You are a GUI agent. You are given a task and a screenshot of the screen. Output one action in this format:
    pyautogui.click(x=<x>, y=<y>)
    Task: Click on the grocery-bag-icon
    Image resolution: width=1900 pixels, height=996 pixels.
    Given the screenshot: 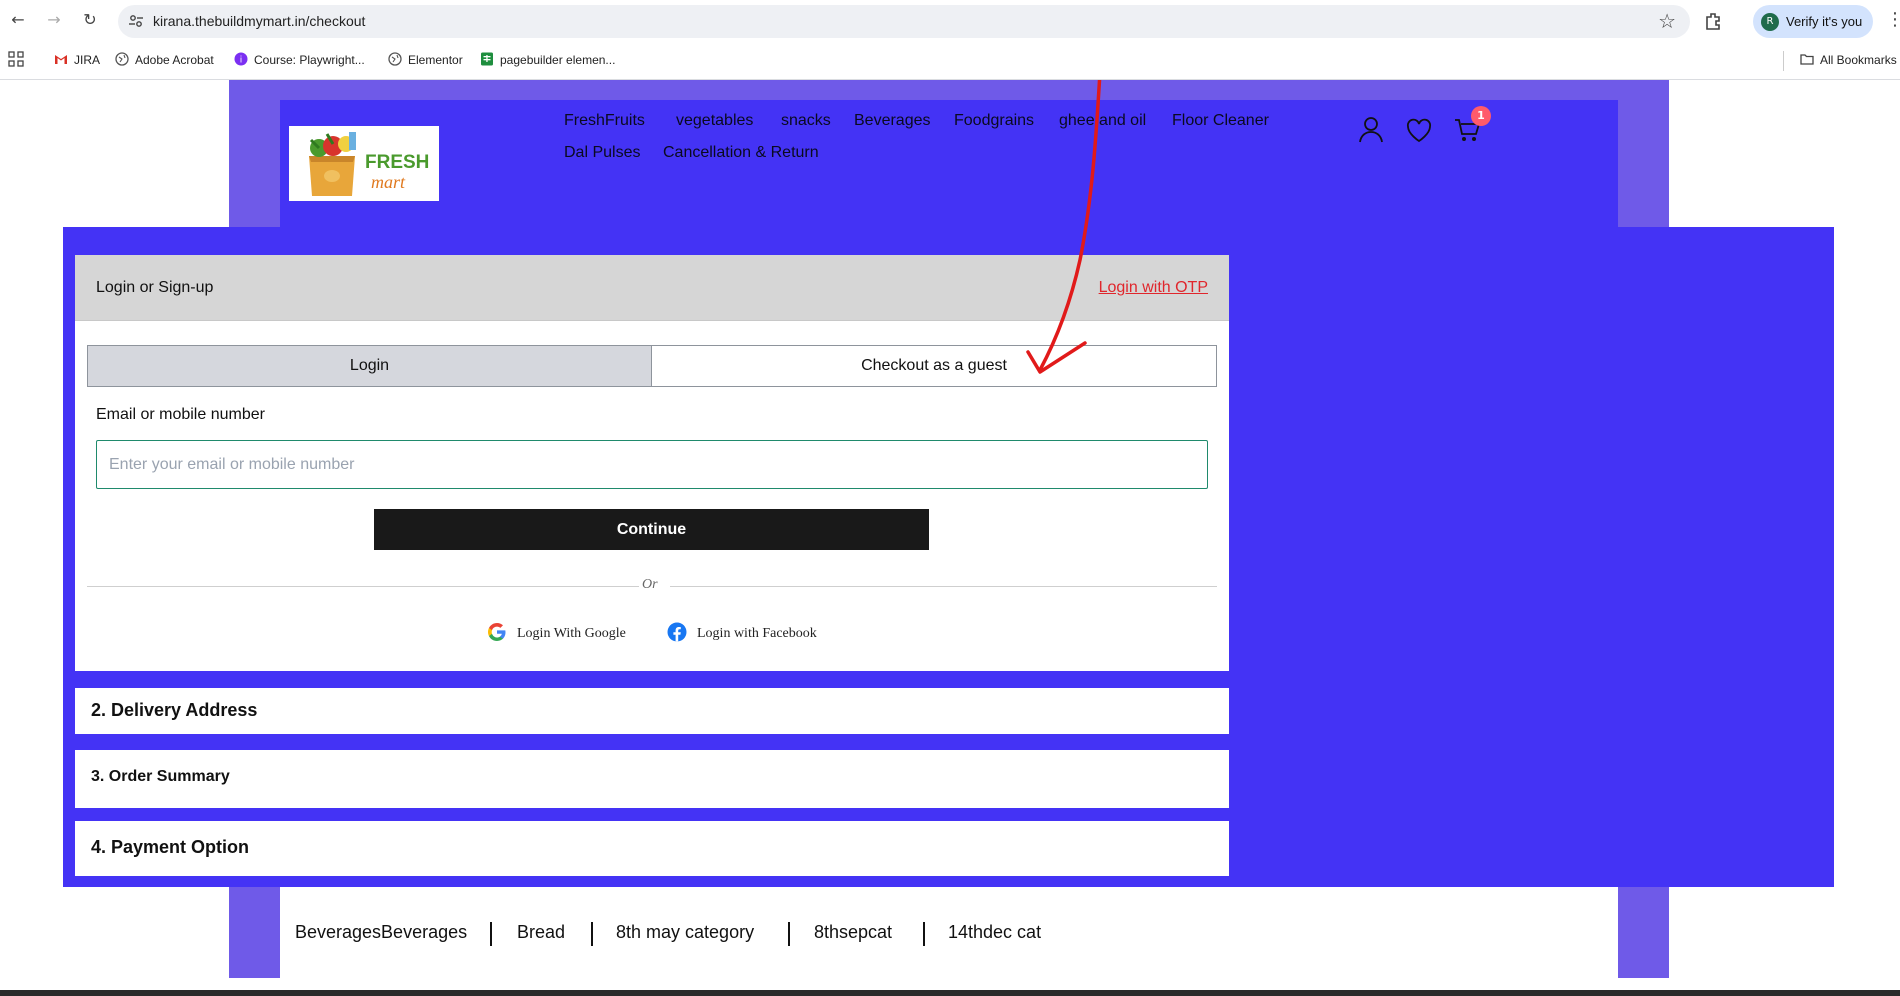 What is the action you would take?
    pyautogui.click(x=332, y=164)
    